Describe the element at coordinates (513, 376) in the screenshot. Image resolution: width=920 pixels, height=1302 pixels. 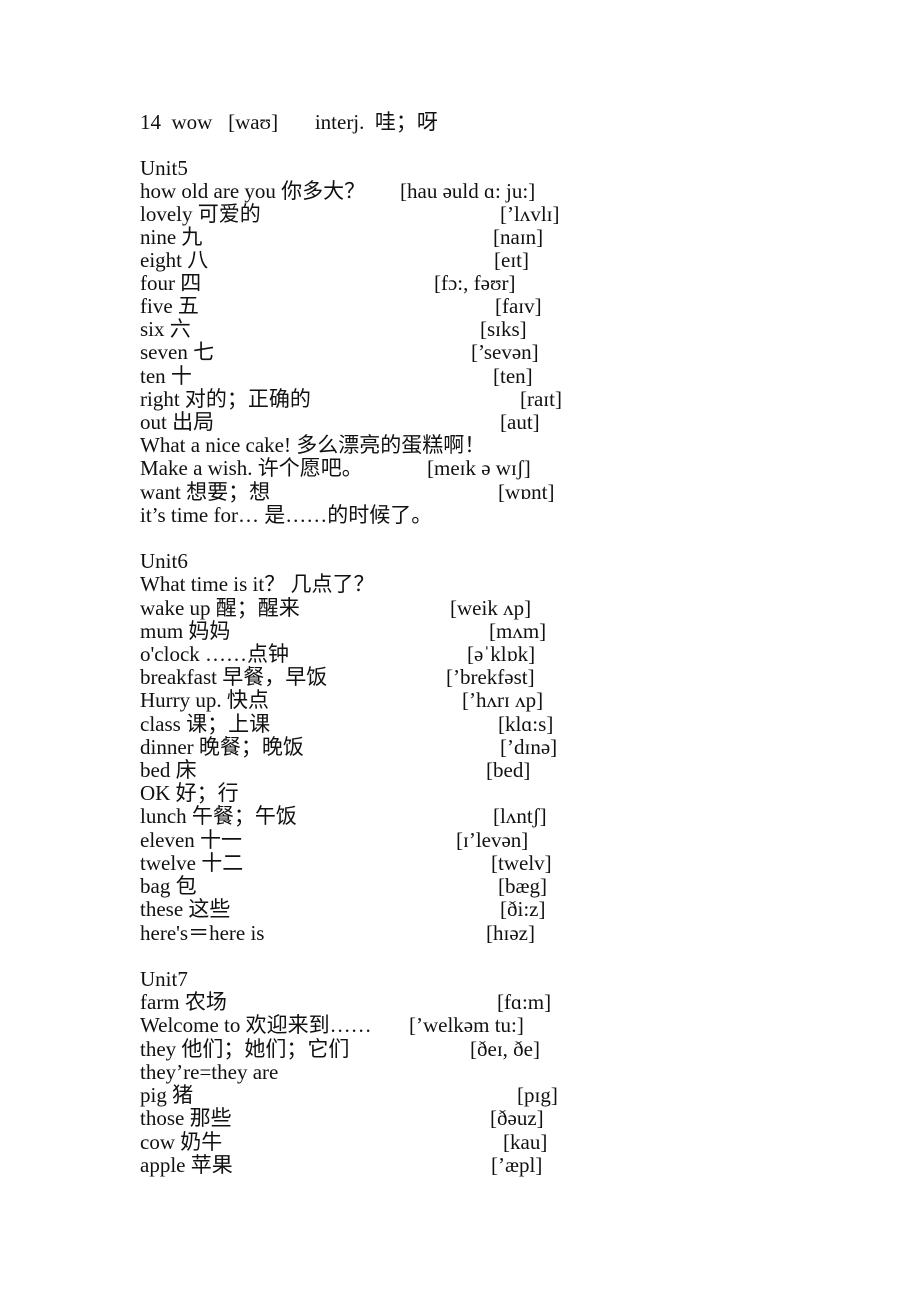
I see `entry-phonetic: [ten]` at that location.